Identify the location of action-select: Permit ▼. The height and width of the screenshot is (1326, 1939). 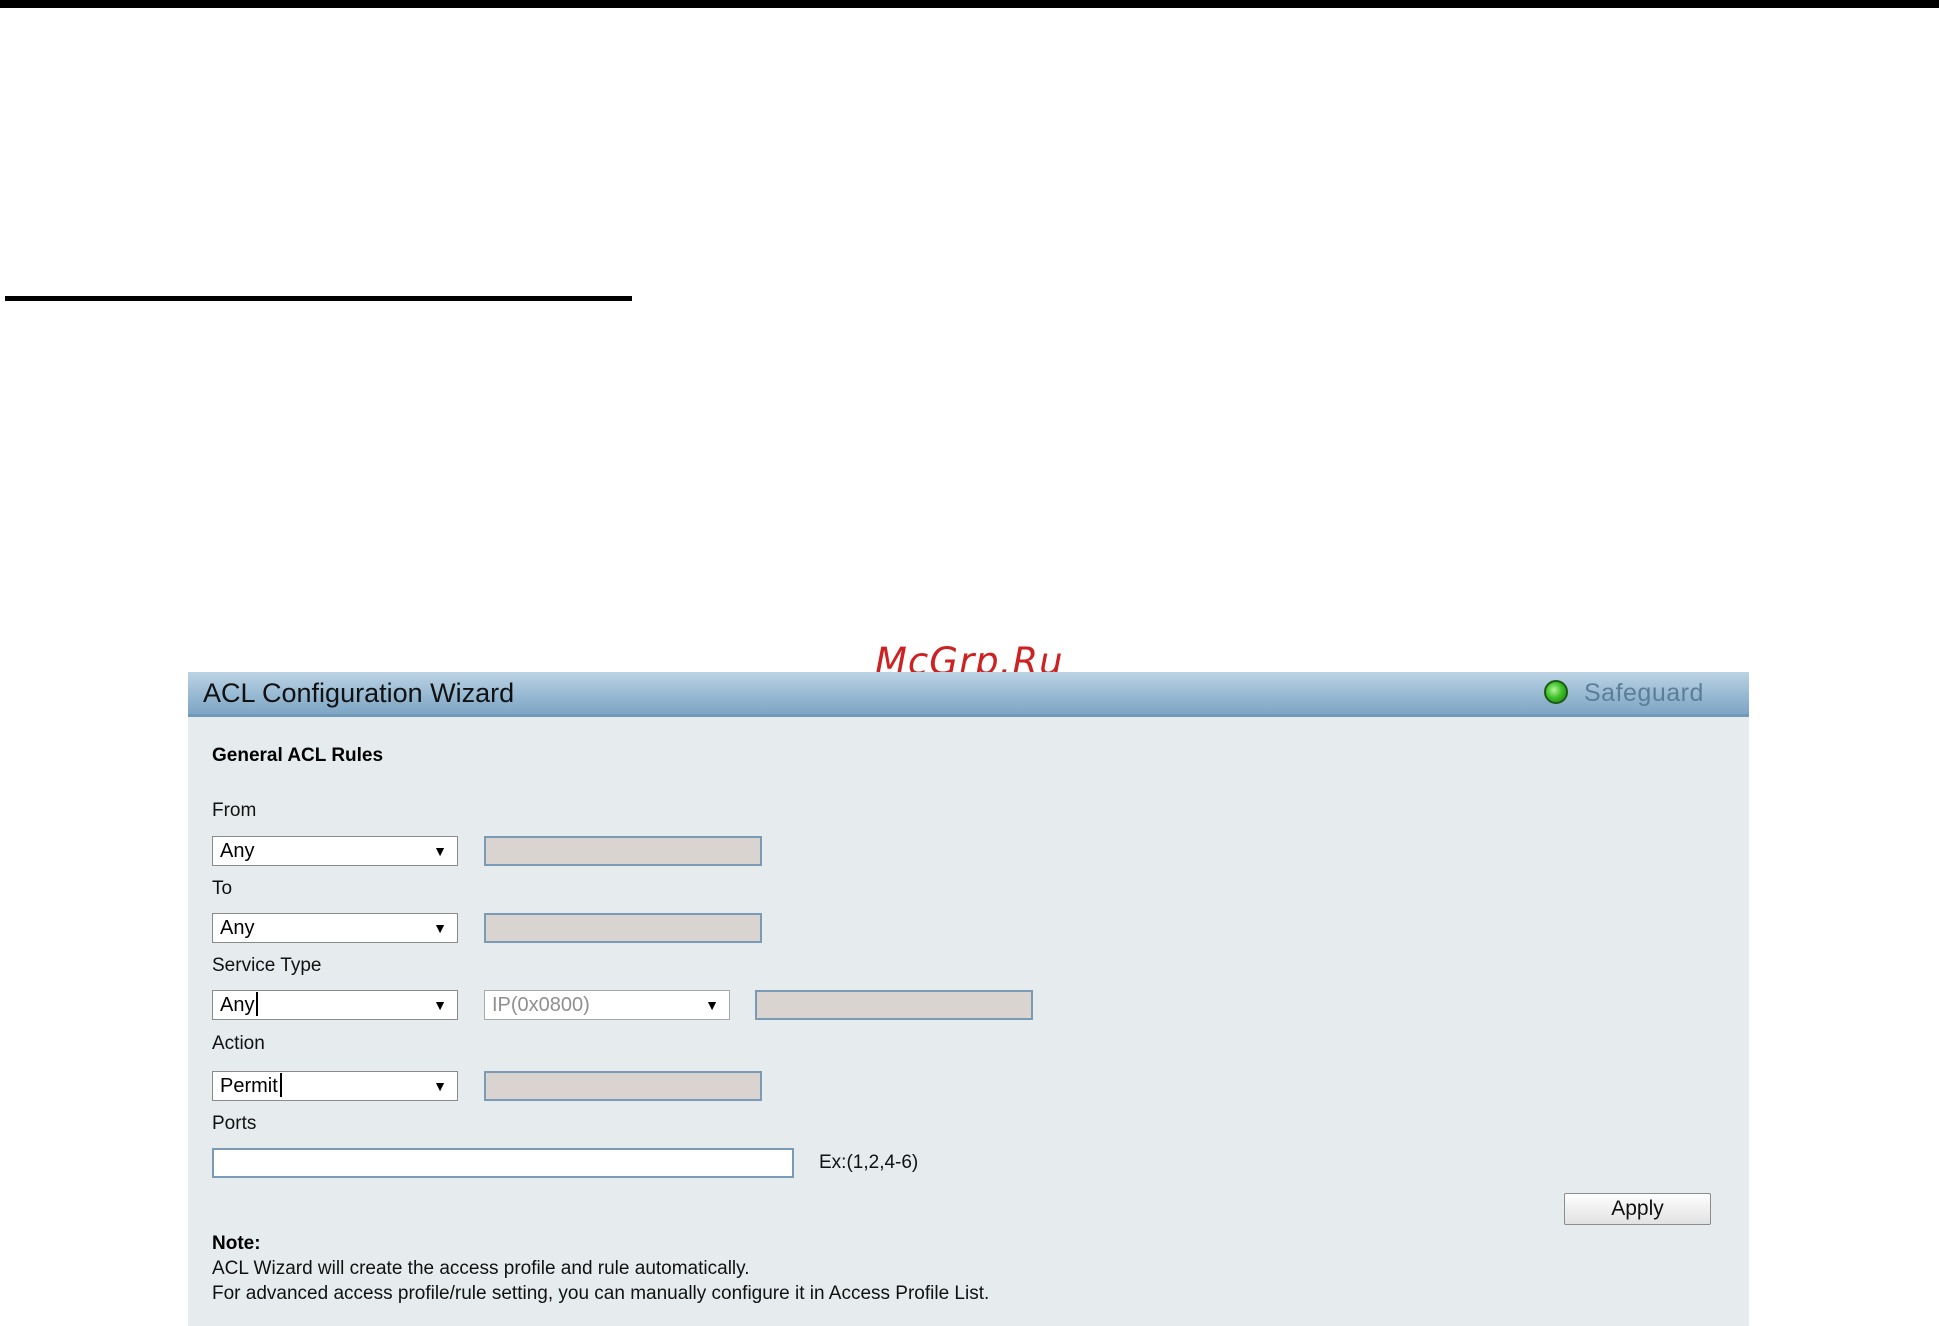
(335, 1086).